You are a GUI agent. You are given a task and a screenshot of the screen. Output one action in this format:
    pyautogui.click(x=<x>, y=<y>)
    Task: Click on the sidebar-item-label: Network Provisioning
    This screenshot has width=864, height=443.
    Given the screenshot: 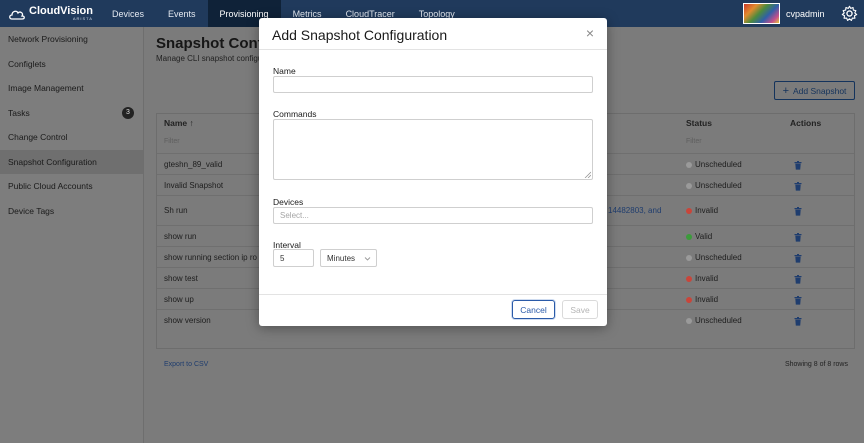 What is the action you would take?
    pyautogui.click(x=48, y=39)
    